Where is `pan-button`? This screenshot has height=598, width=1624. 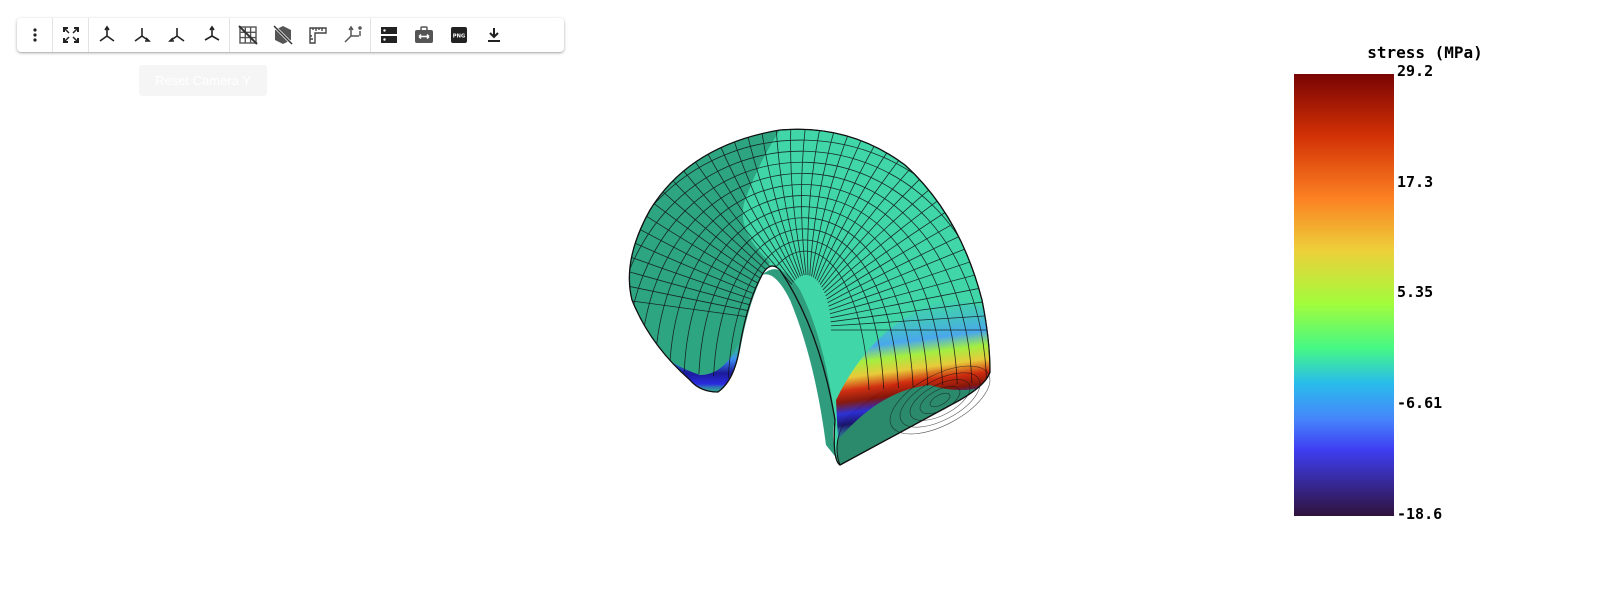
pan-button is located at coordinates (423, 35).